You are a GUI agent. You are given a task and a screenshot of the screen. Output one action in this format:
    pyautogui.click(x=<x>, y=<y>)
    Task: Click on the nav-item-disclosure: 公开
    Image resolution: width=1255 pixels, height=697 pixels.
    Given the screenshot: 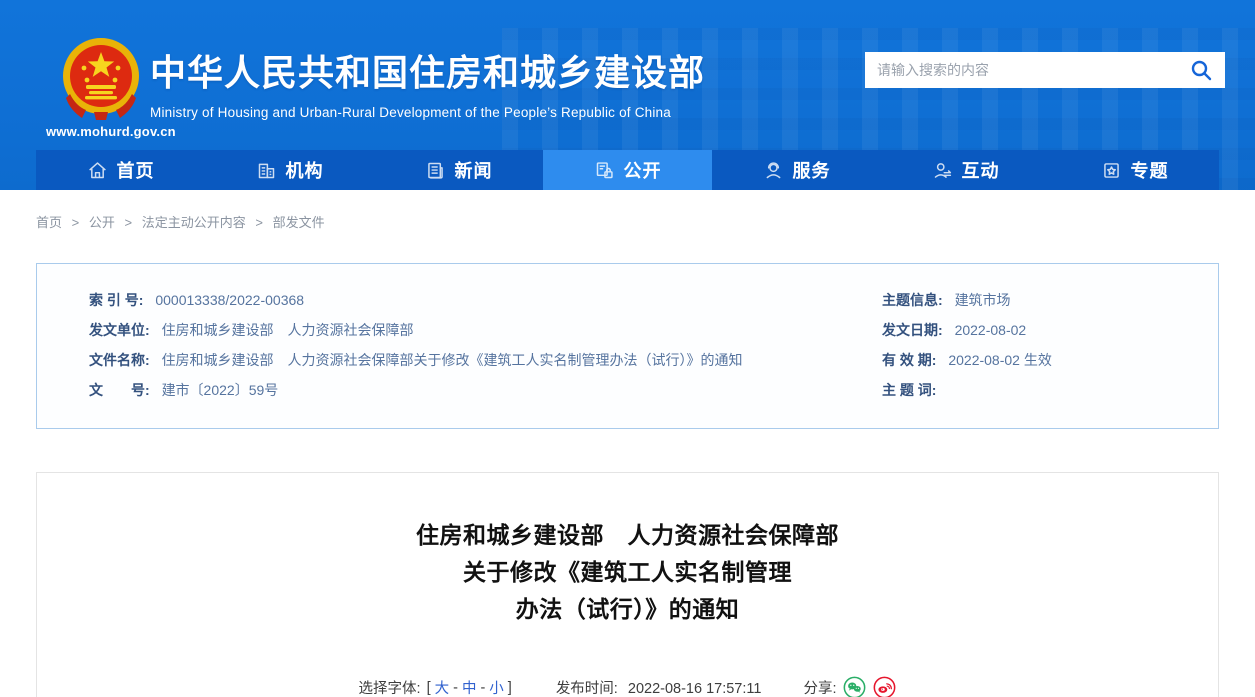 What is the action you would take?
    pyautogui.click(x=627, y=170)
    